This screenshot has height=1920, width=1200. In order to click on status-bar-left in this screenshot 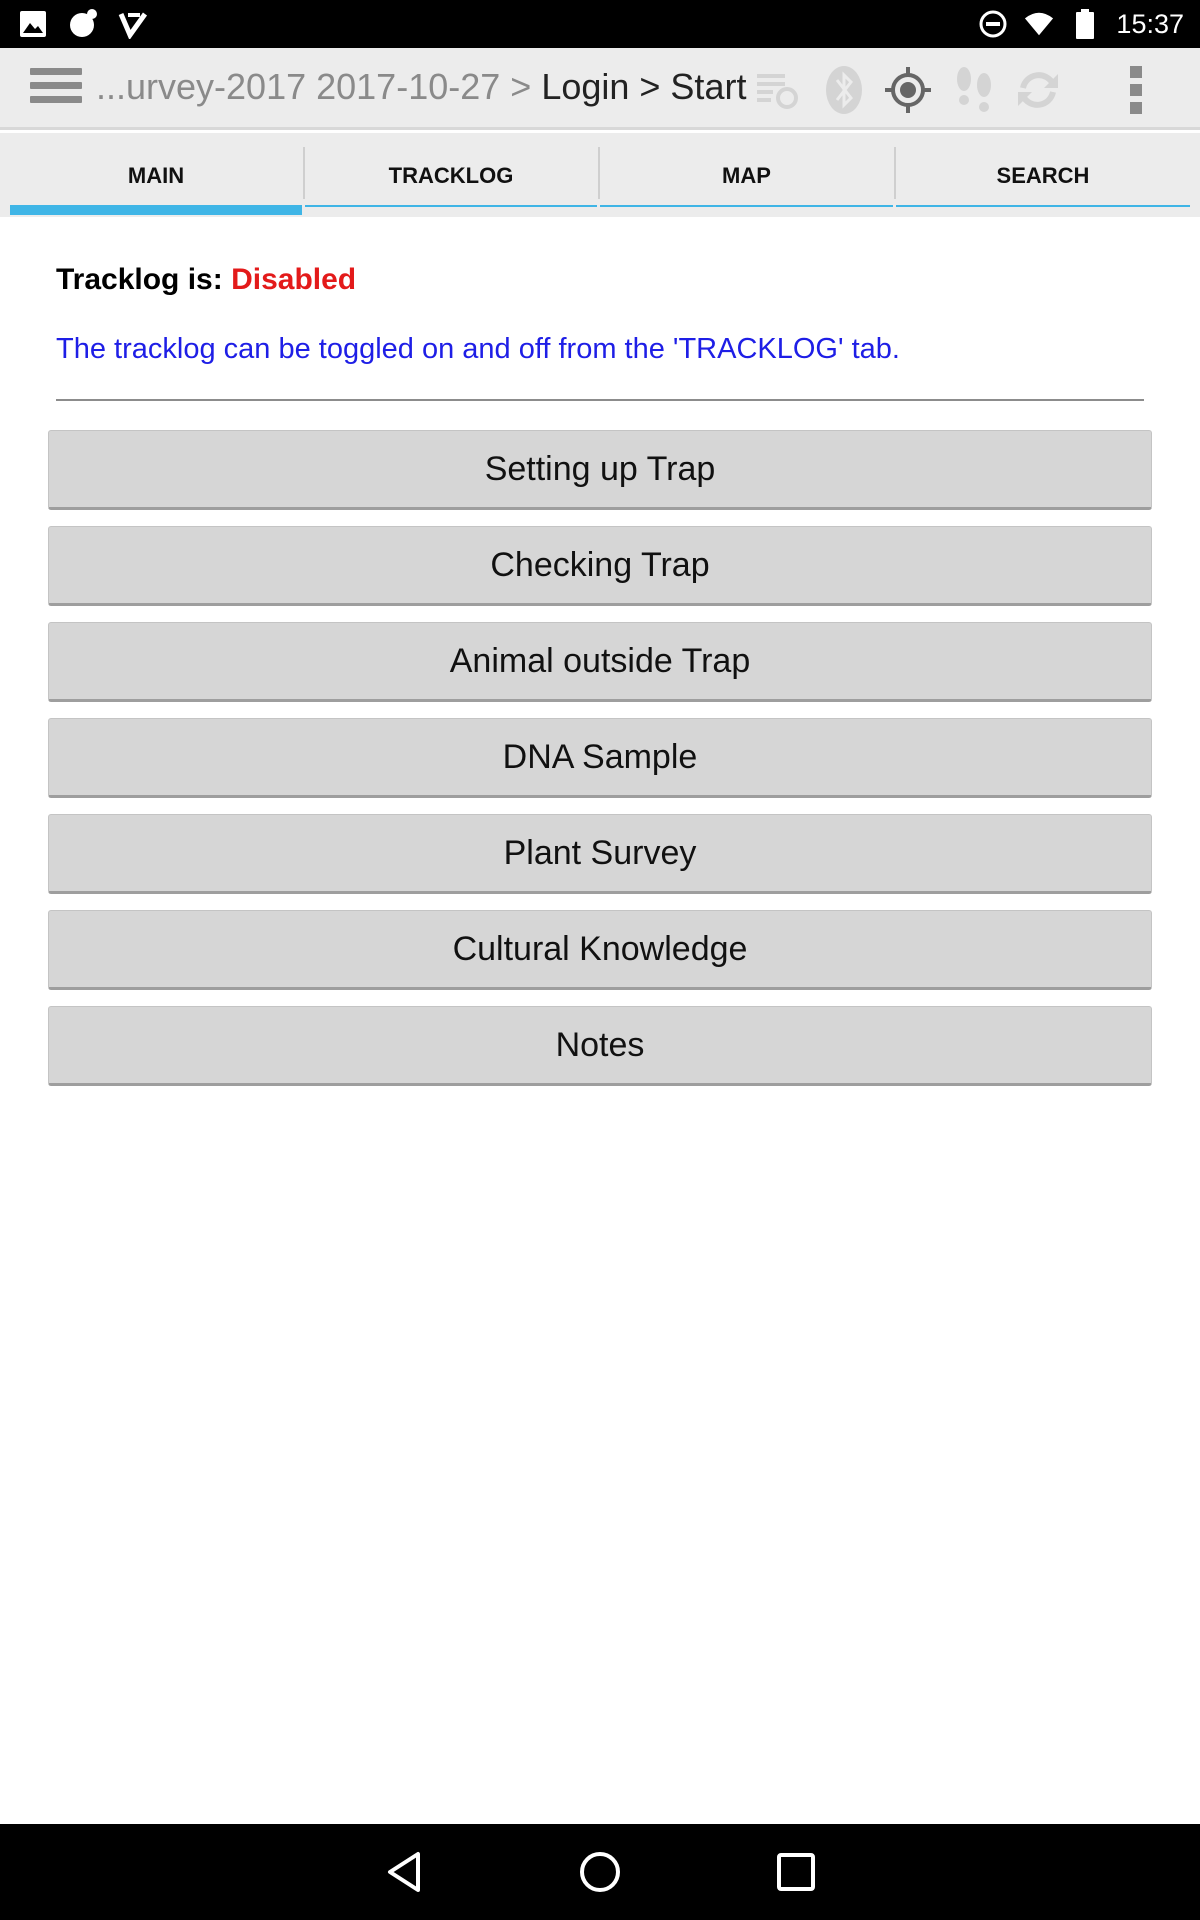, I will do `click(83, 24)`.